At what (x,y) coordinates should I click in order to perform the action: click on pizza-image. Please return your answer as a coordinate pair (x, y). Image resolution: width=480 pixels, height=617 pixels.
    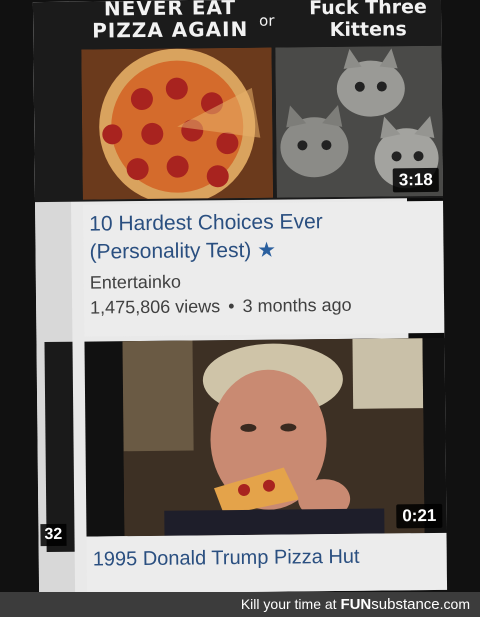
    Looking at the image, I should click on (177, 123).